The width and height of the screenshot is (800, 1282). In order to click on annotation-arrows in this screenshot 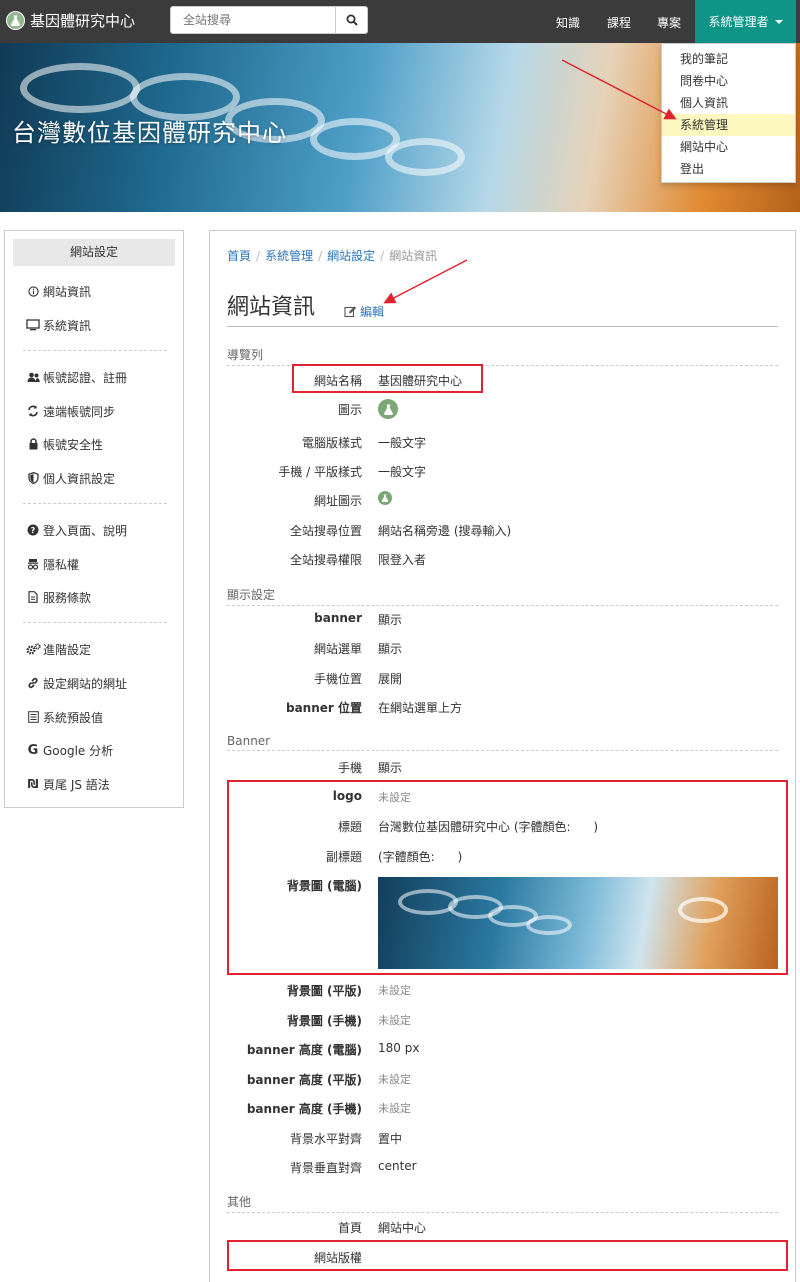, I will do `click(530, 181)`.